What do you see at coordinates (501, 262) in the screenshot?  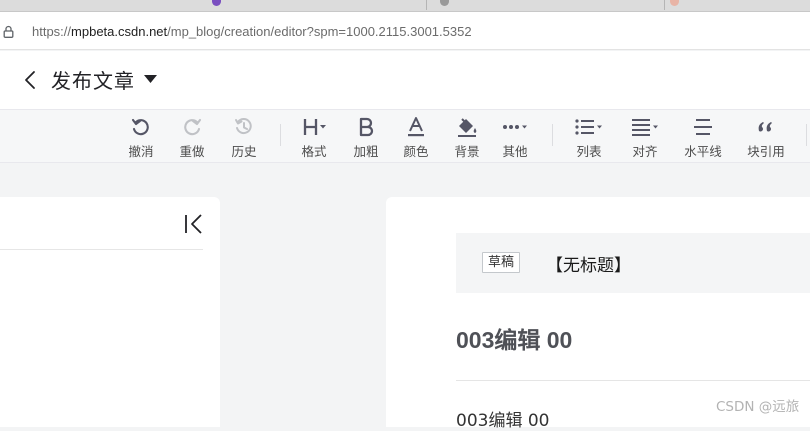 I see `draft-badge: 草稿` at bounding box center [501, 262].